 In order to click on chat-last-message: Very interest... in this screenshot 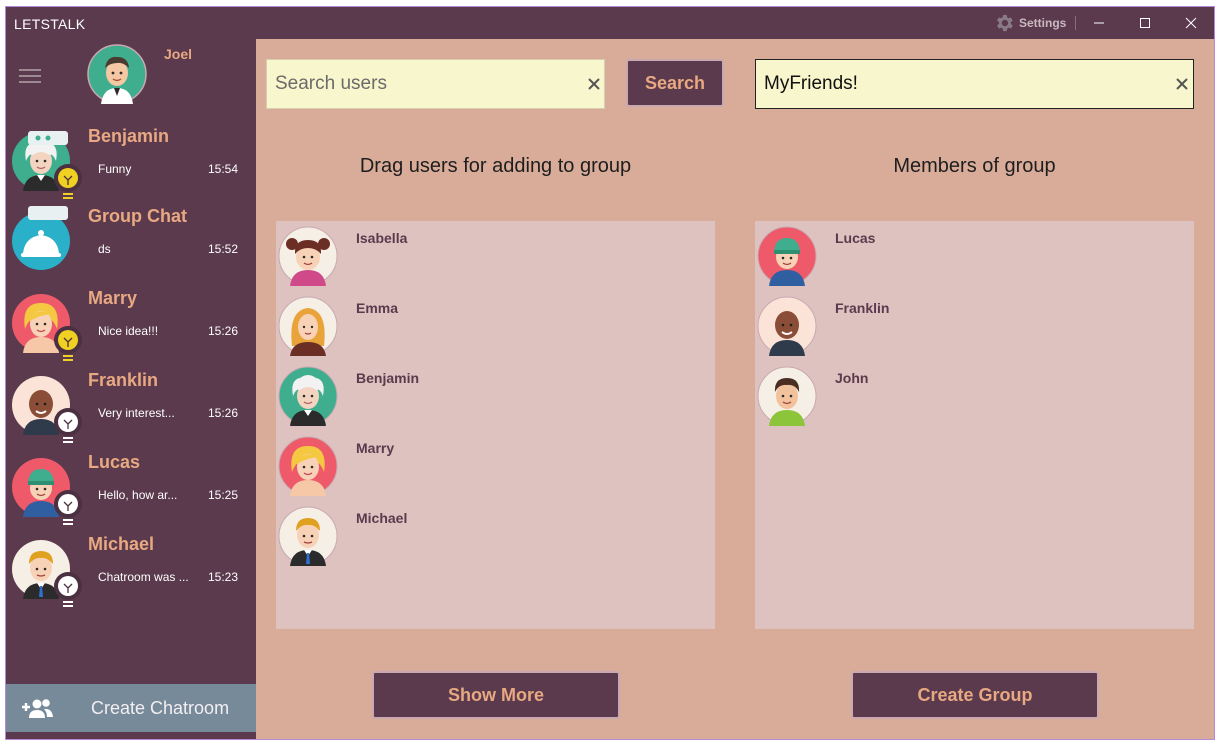, I will do `click(136, 413)`.